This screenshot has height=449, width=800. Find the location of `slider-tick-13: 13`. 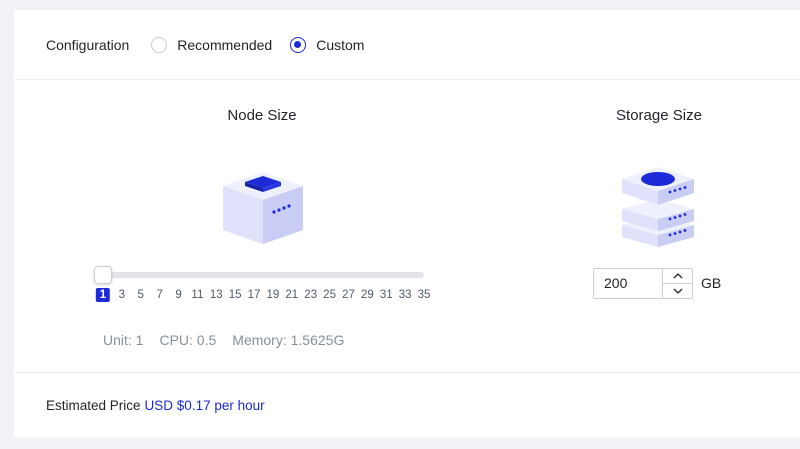

slider-tick-13: 13 is located at coordinates (216, 295).